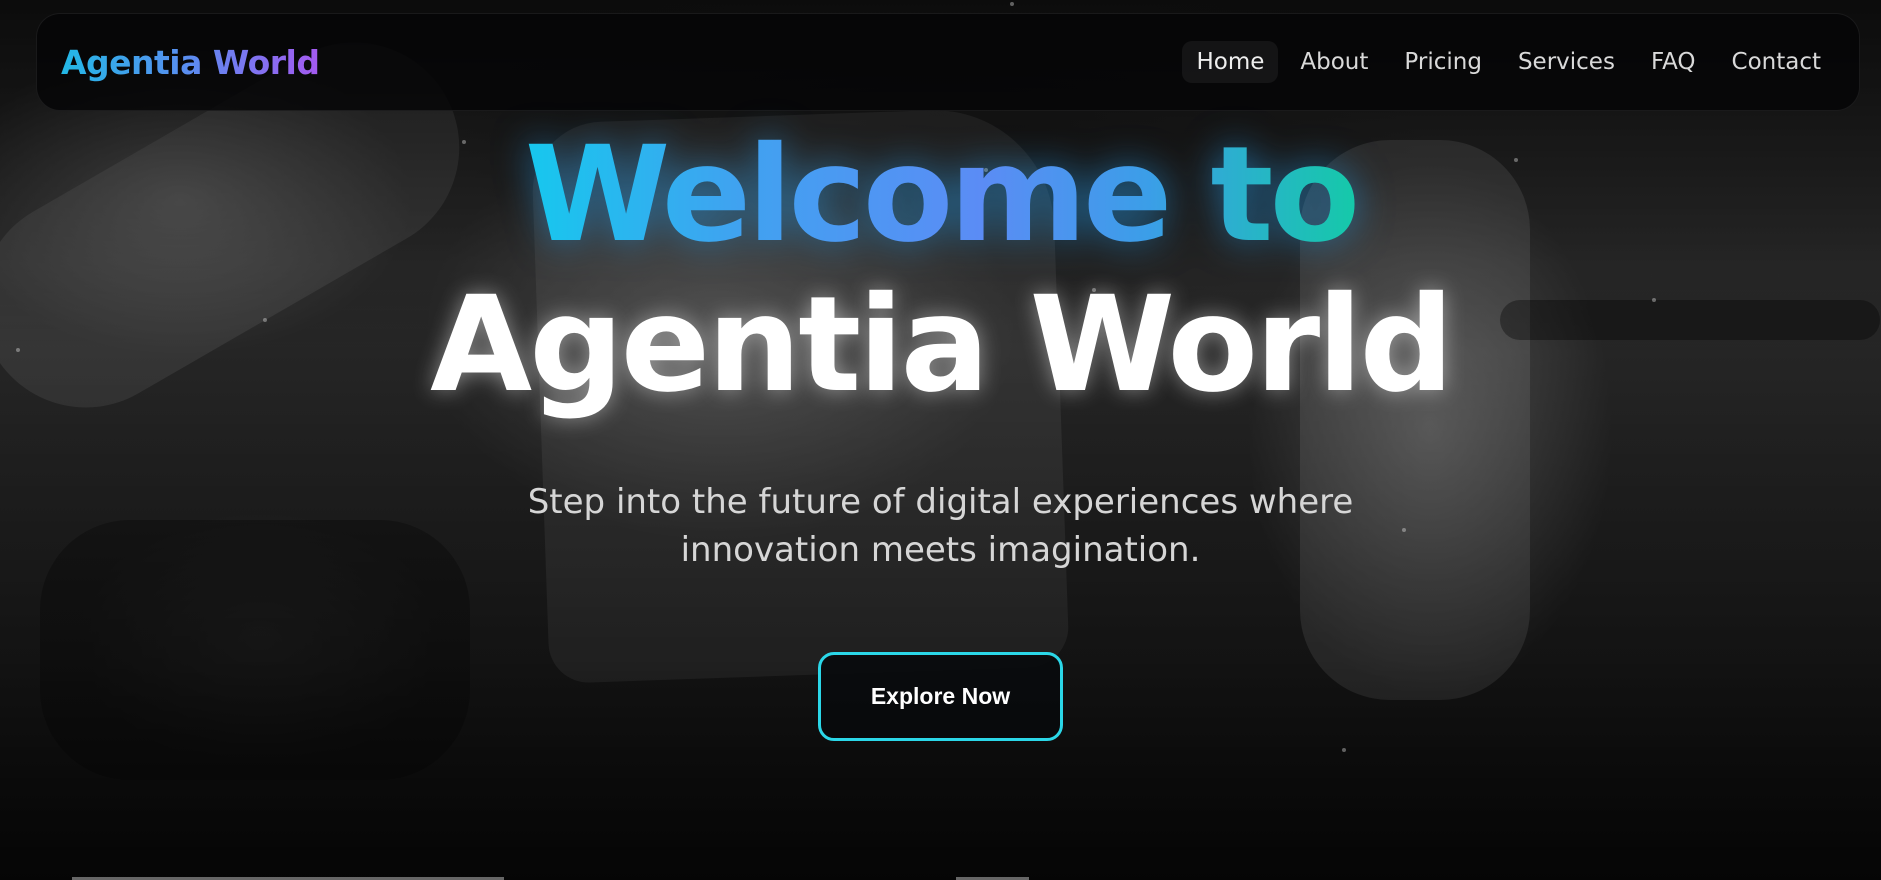 This screenshot has width=1881, height=880. What do you see at coordinates (190, 62) in the screenshot?
I see `site-logo: Agentia World` at bounding box center [190, 62].